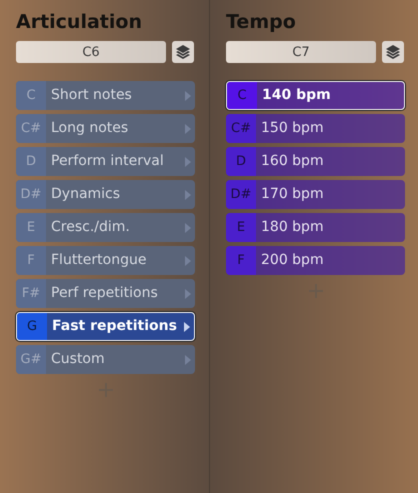  I want to click on panel-title: Articulation, so click(79, 22).